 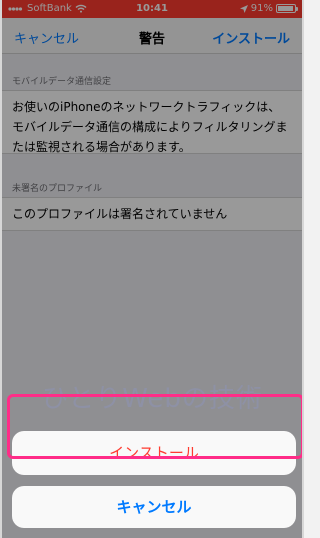 I want to click on highlight-frame, so click(x=154, y=426).